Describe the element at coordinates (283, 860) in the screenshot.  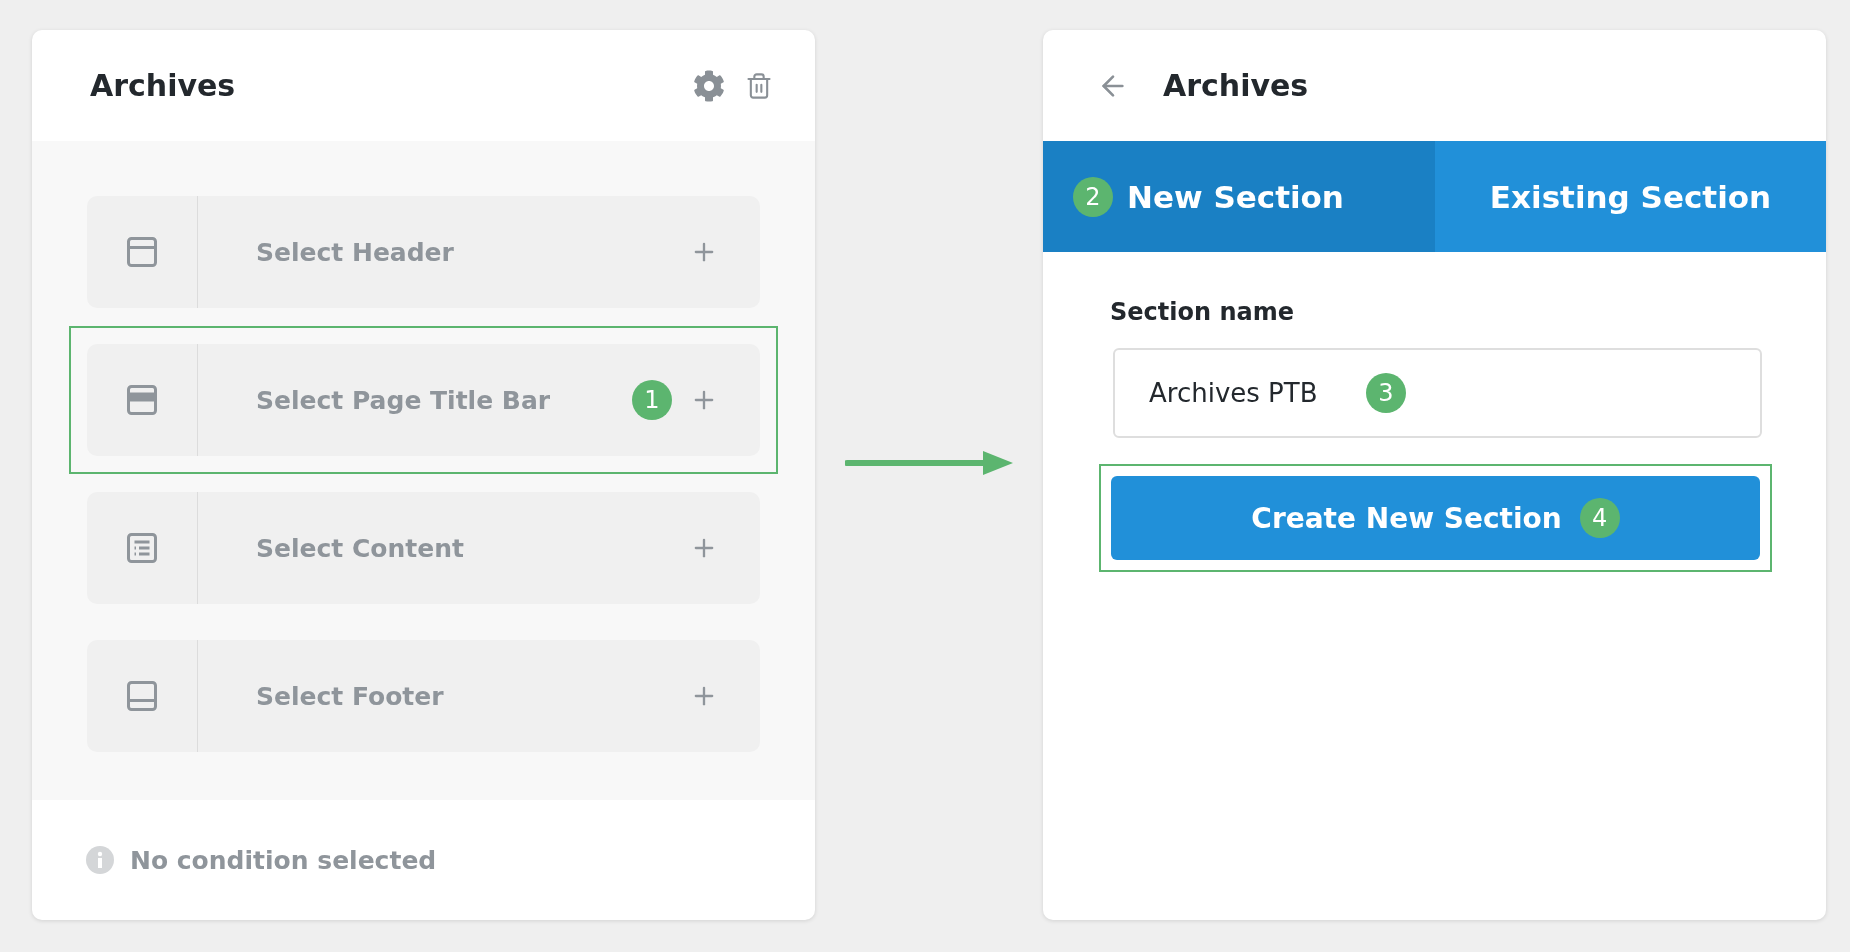
I see `status-text: No condition selected` at that location.